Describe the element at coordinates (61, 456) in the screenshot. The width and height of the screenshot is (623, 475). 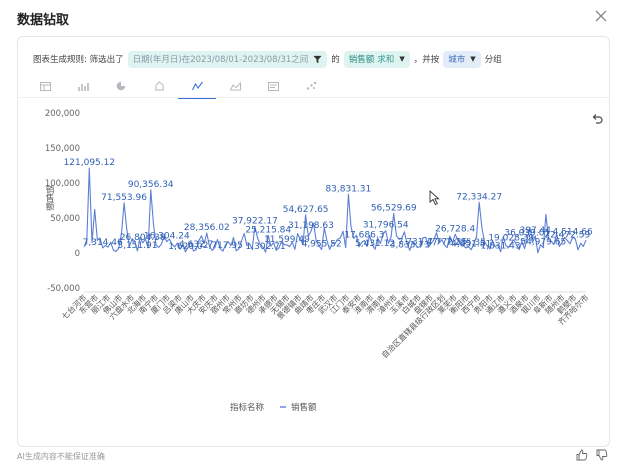
I see `ai-disclaimer: AI生成内容不能保证准确` at that location.